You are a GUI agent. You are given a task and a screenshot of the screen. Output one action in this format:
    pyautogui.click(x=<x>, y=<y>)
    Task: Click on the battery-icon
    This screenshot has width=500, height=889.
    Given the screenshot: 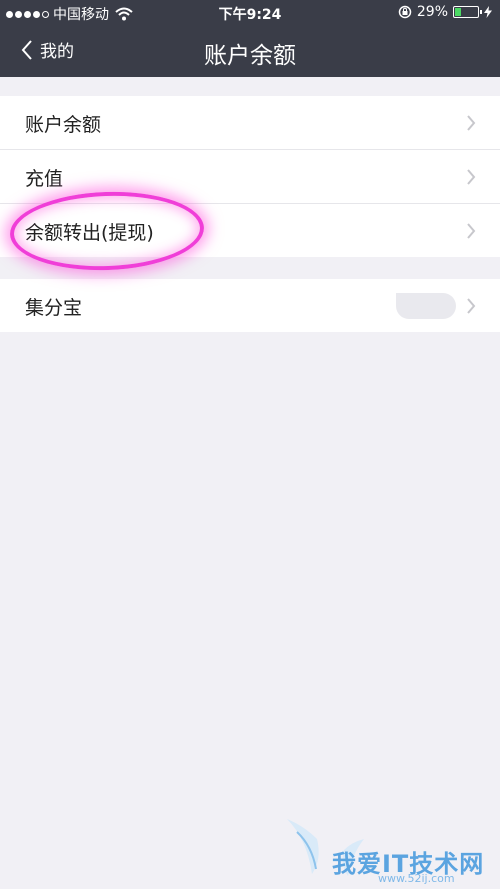 What is the action you would take?
    pyautogui.click(x=467, y=12)
    